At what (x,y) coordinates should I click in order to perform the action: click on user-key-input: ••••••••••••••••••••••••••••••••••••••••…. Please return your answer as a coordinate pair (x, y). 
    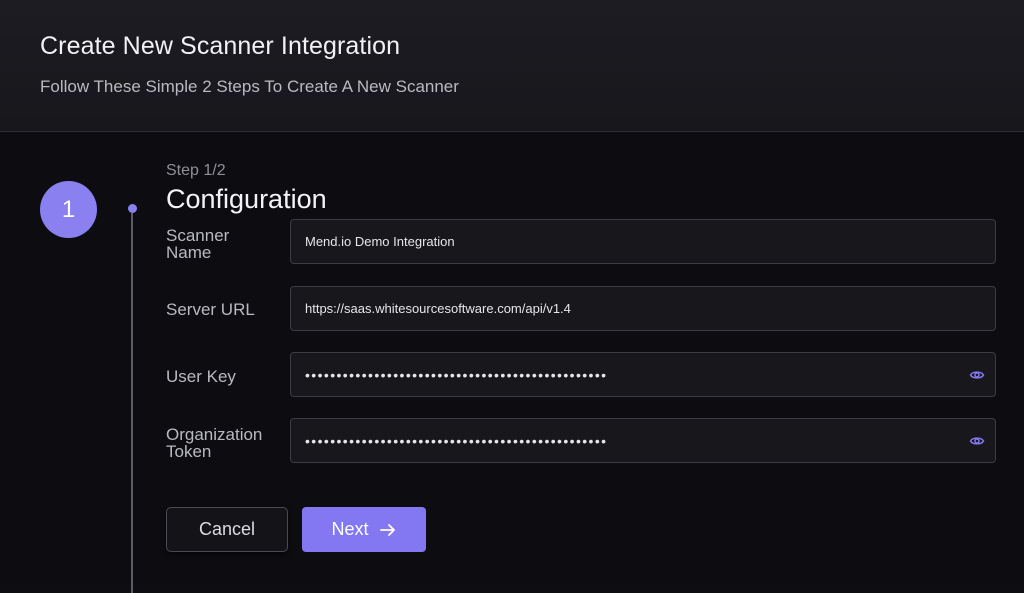
    Looking at the image, I should click on (643, 374).